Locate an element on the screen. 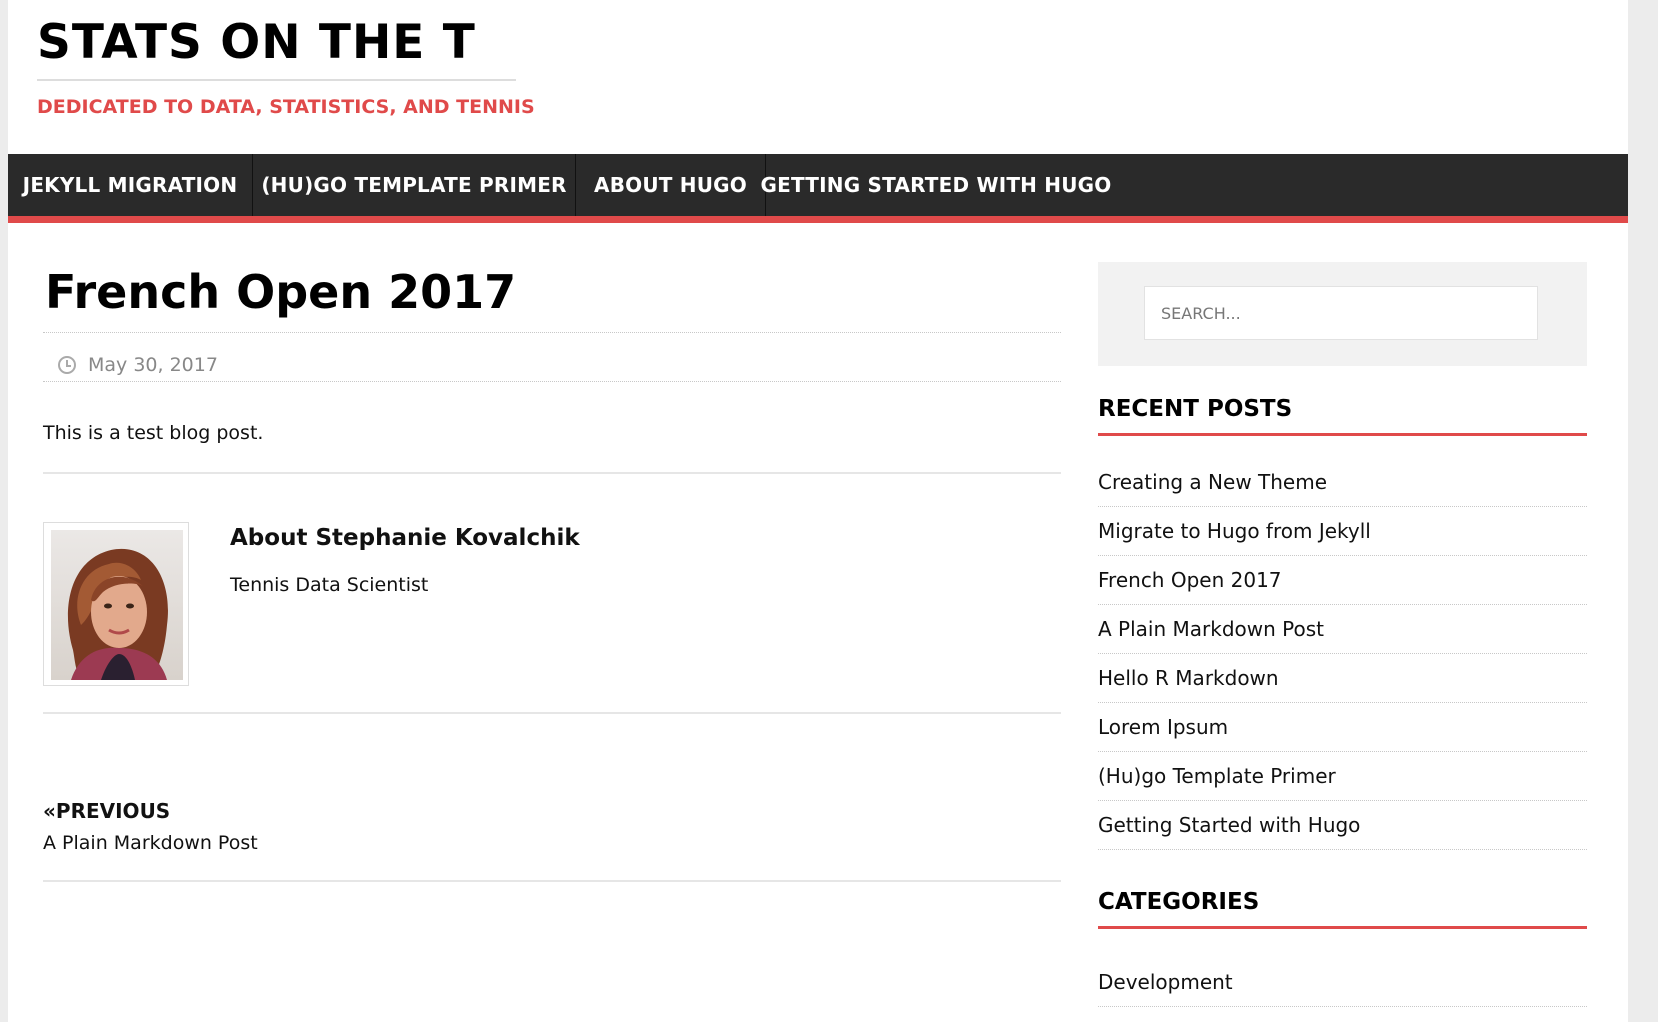 The image size is (1658, 1022). post-body: This is a test blog post. is located at coordinates (153, 433).